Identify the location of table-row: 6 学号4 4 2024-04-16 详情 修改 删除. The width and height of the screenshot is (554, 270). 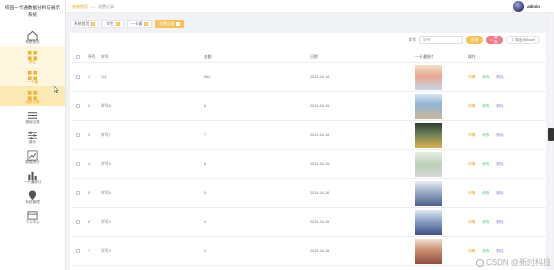
(309, 222).